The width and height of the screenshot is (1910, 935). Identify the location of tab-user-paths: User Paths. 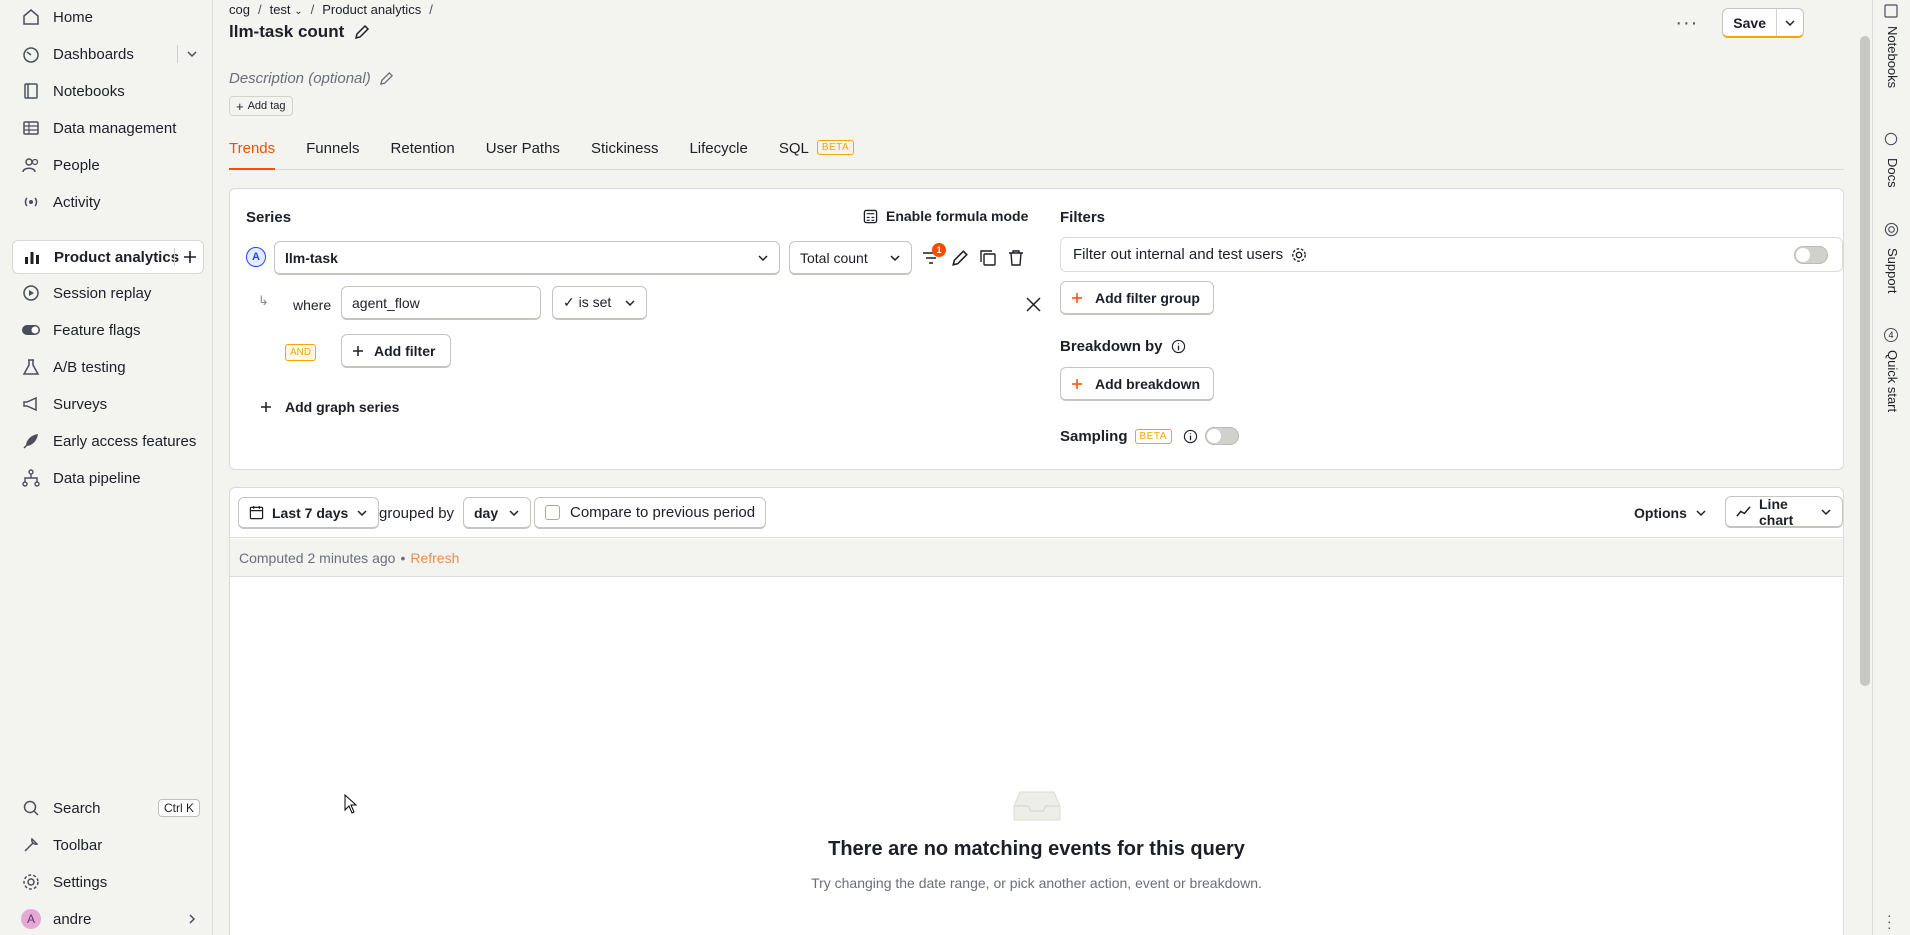
(523, 153).